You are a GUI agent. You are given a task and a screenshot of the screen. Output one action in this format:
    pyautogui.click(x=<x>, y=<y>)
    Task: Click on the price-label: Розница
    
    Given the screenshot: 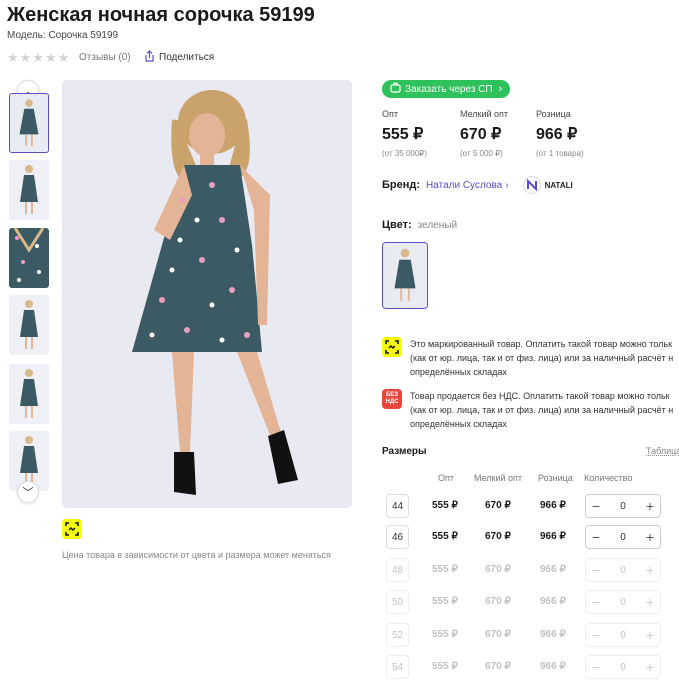 What is the action you would take?
    pyautogui.click(x=553, y=114)
    